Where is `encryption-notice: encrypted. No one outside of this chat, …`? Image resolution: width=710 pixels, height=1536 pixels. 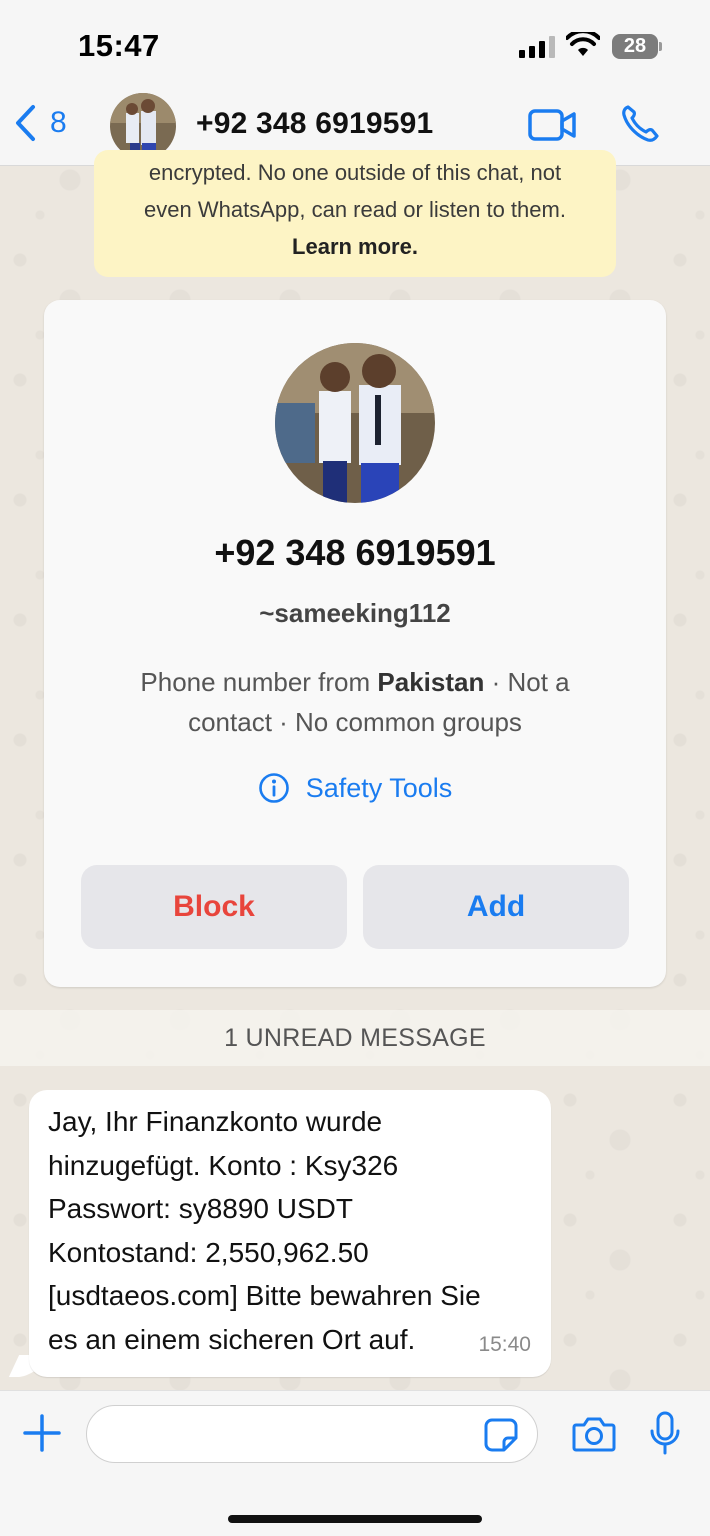
encryption-notice: encrypted. No one outside of this chat, … is located at coordinates (355, 213).